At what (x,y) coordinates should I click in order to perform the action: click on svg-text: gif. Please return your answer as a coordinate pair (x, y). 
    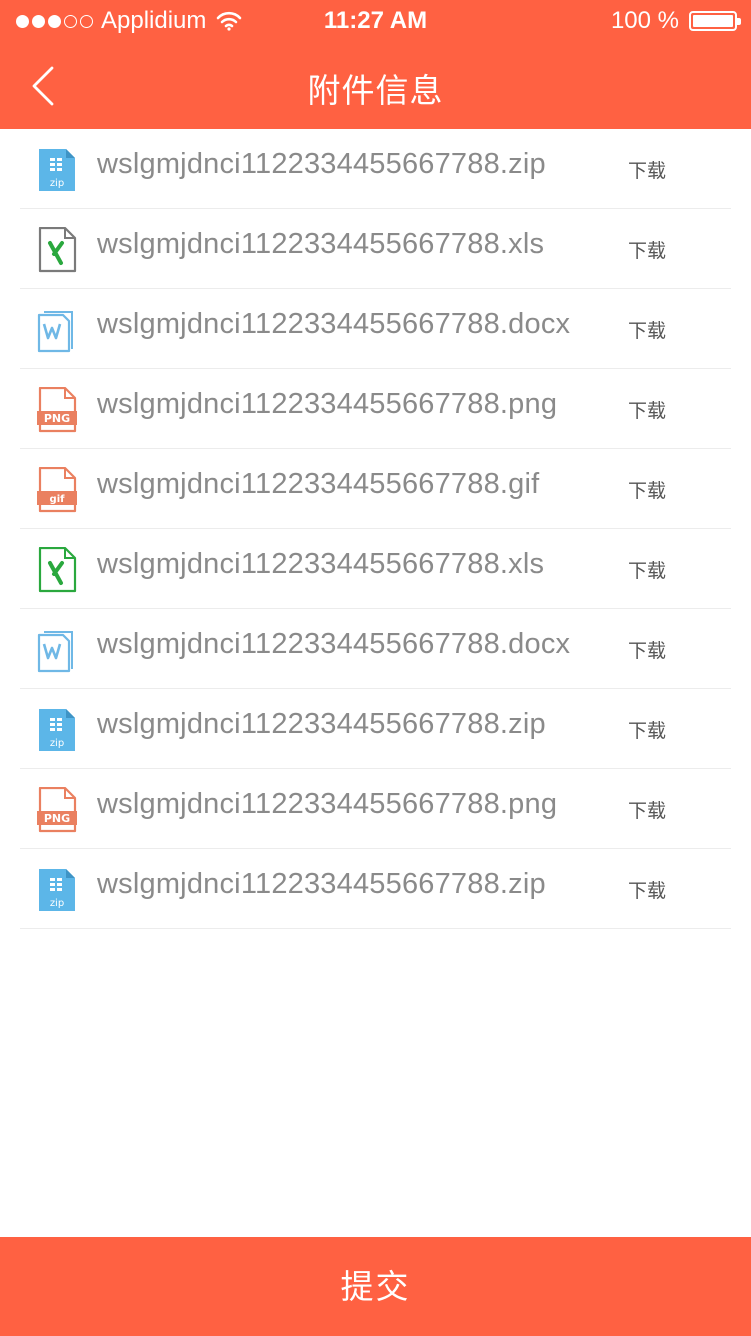
    Looking at the image, I should click on (58, 499).